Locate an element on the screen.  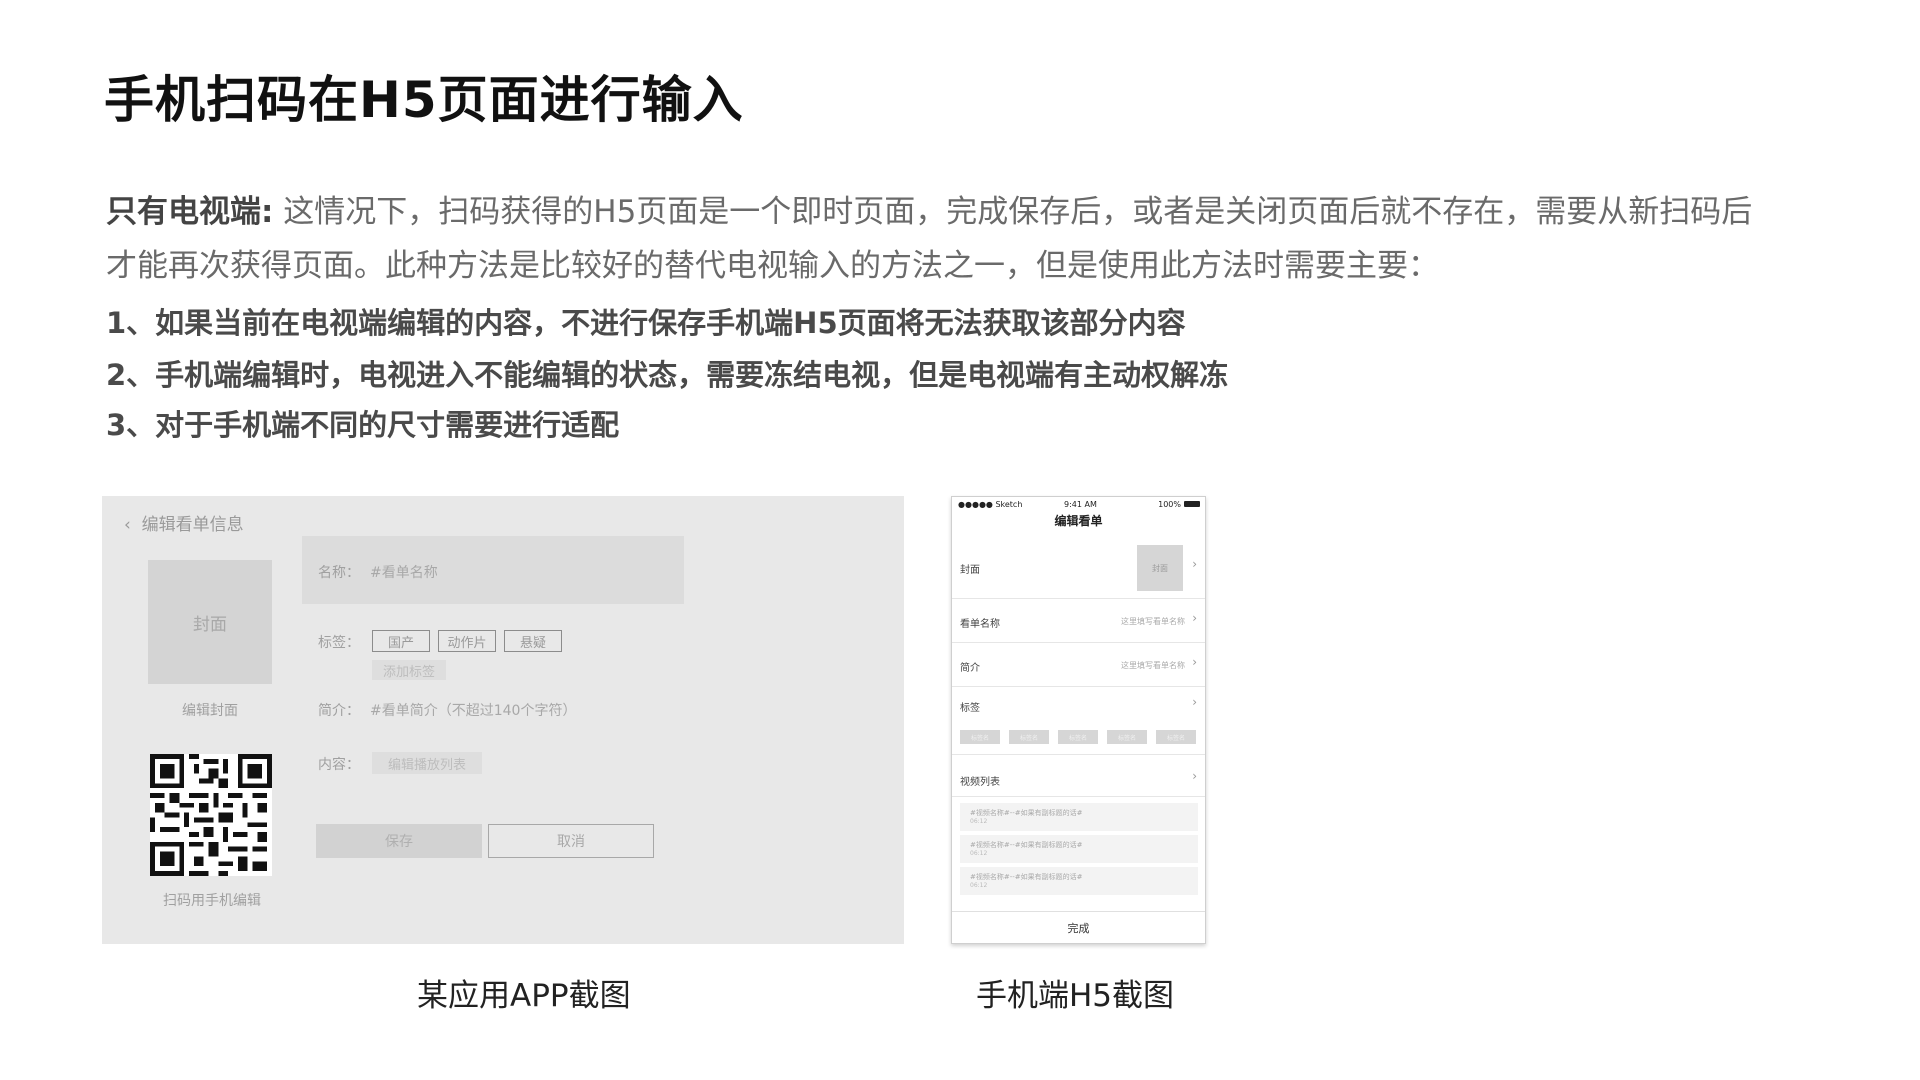
name-row: 看单名称 这里填写看单名称 › is located at coordinates (1078, 621).